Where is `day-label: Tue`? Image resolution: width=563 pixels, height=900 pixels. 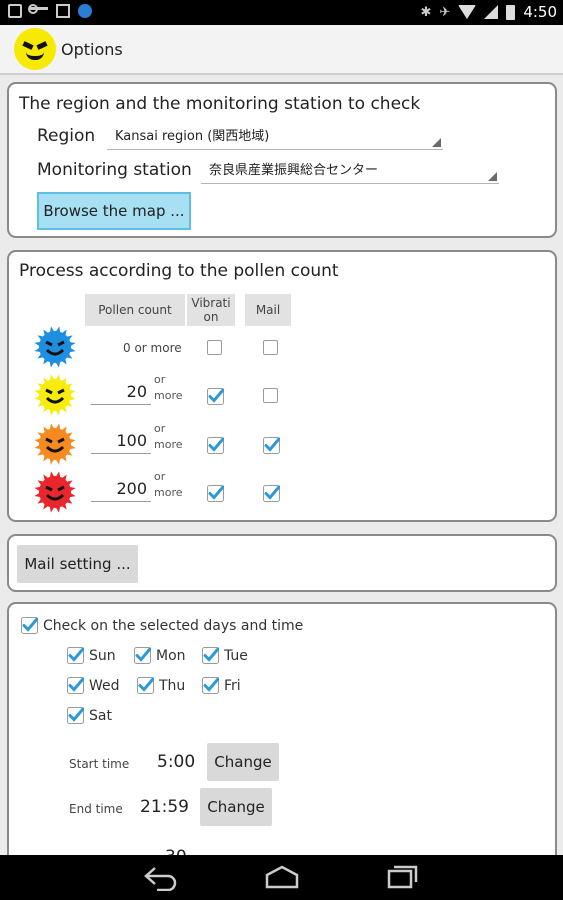
day-label: Tue is located at coordinates (236, 655).